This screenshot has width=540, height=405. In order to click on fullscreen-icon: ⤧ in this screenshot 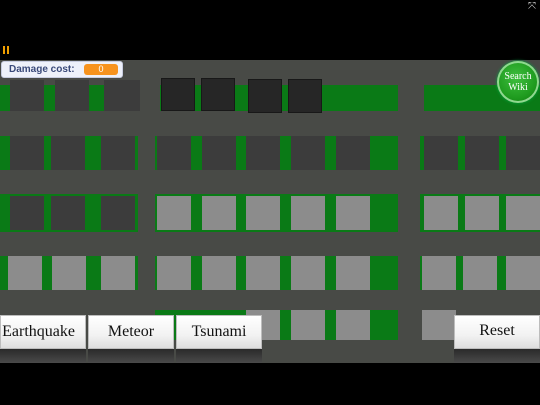, I will do `click(532, 7)`.